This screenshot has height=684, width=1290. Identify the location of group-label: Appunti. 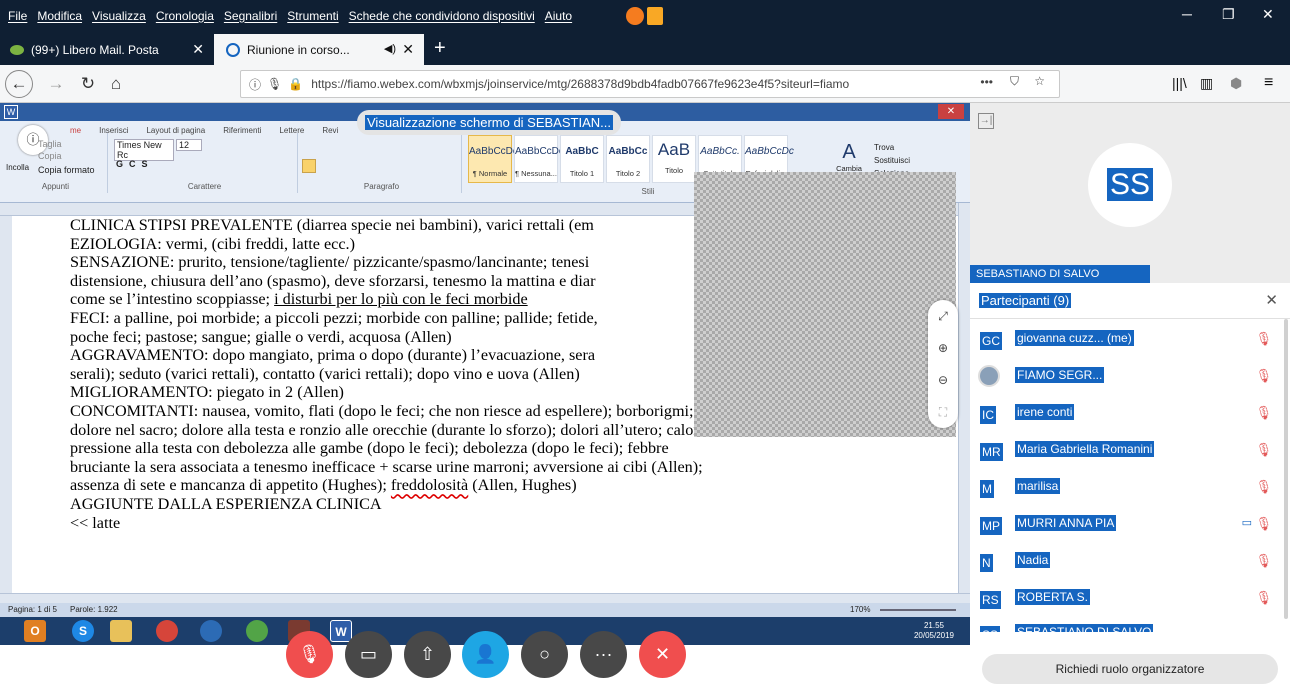
(55, 186).